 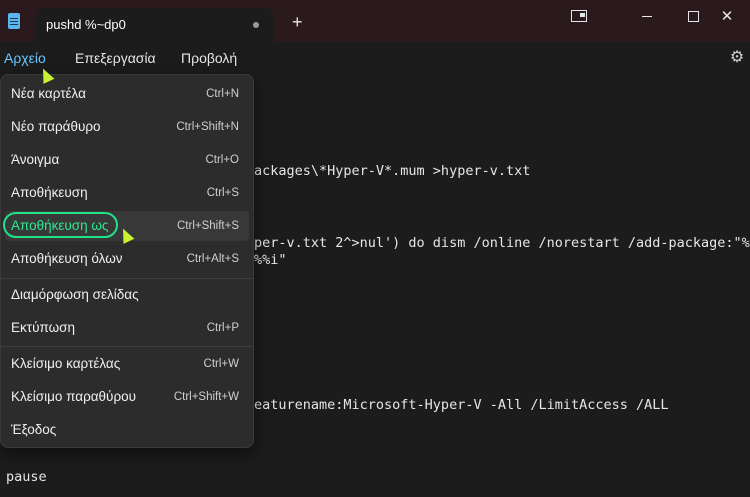 I want to click on unsaved-dot-icon, so click(x=256, y=25).